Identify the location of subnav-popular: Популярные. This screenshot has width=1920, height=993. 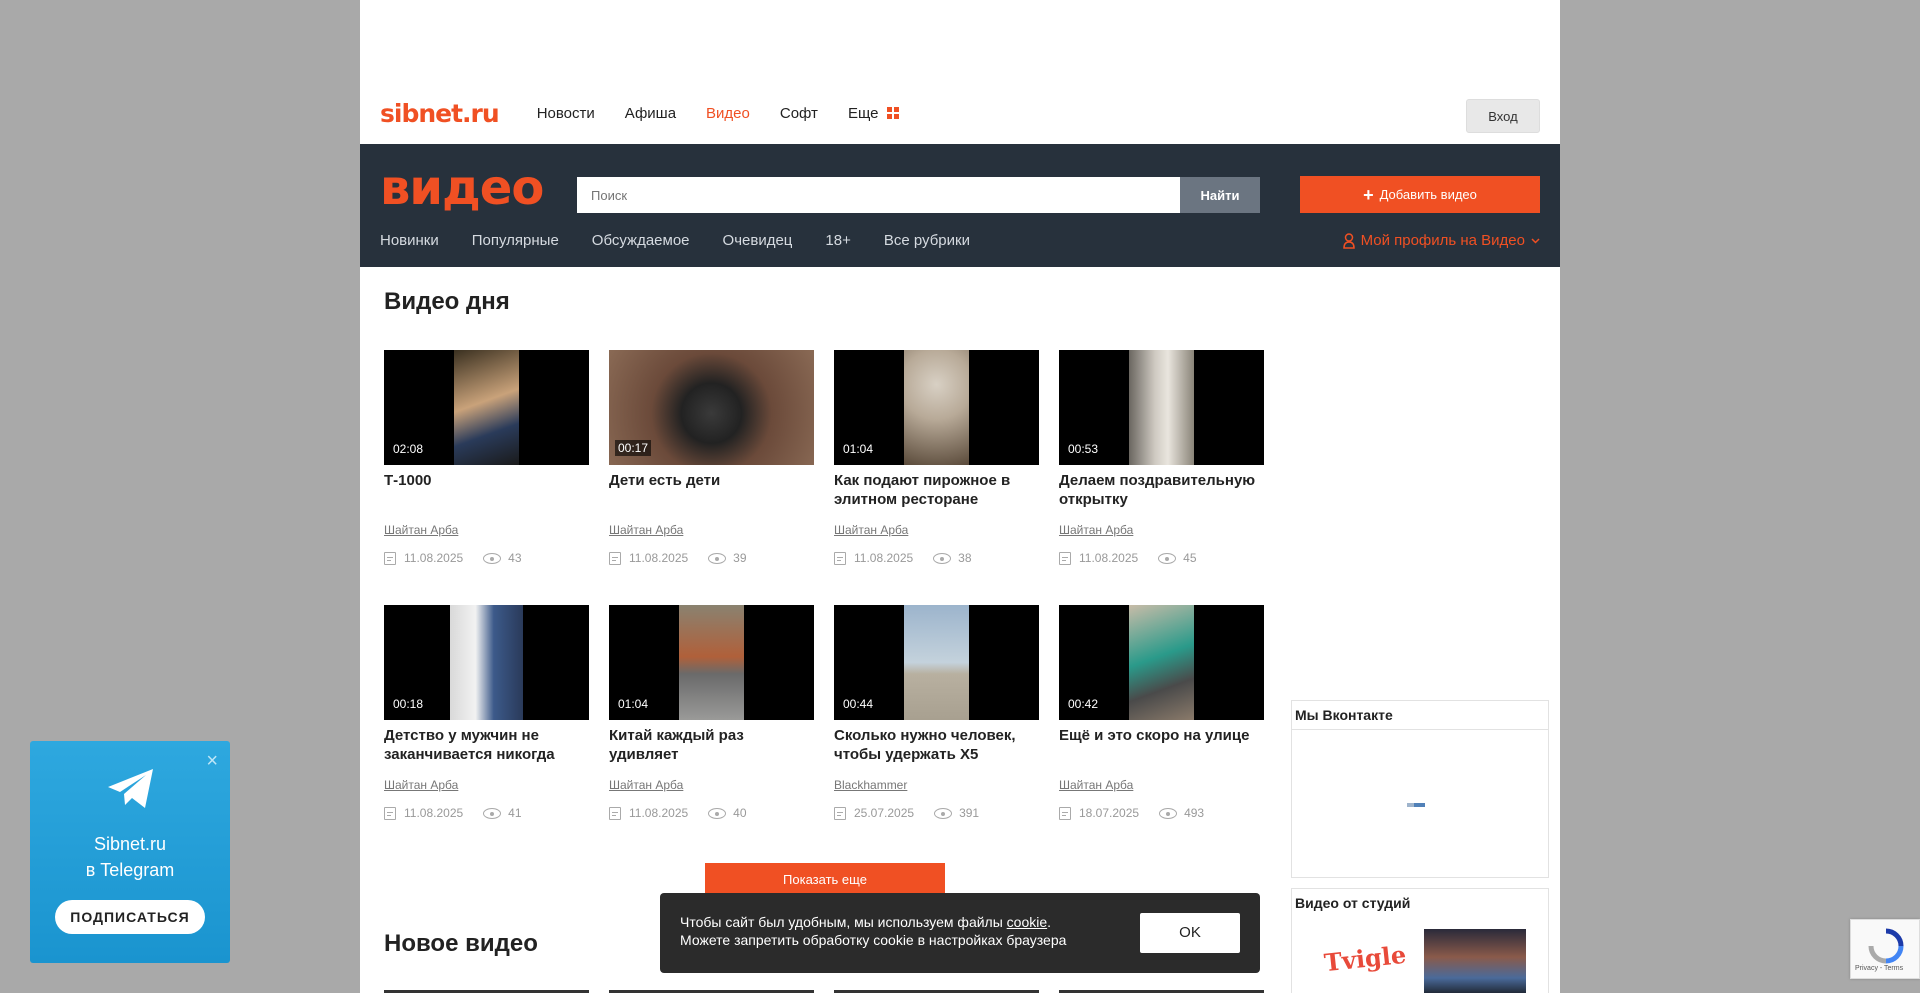
(515, 240).